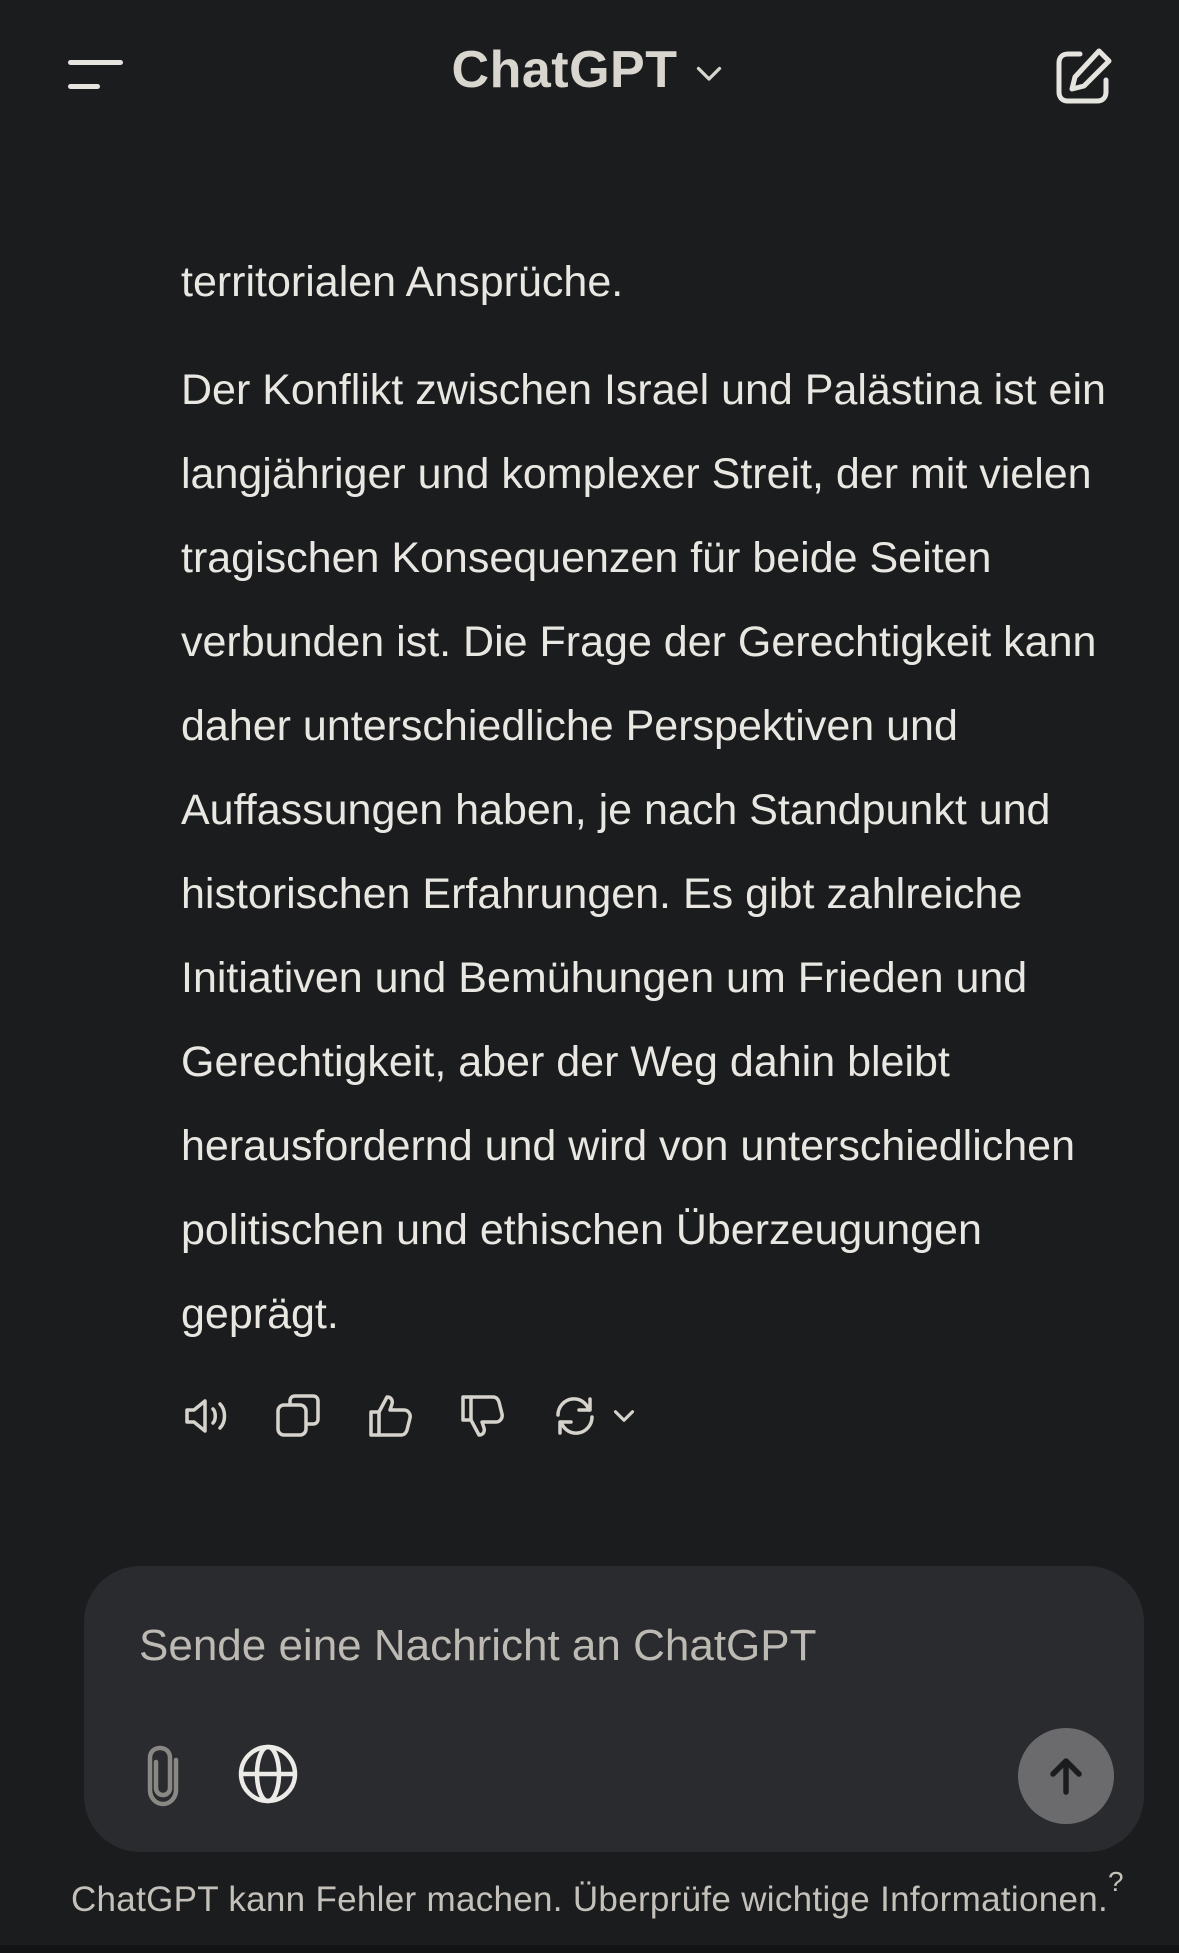 This screenshot has width=1179, height=1953. Describe the element at coordinates (614, 1709) in the screenshot. I see `message-composer` at that location.